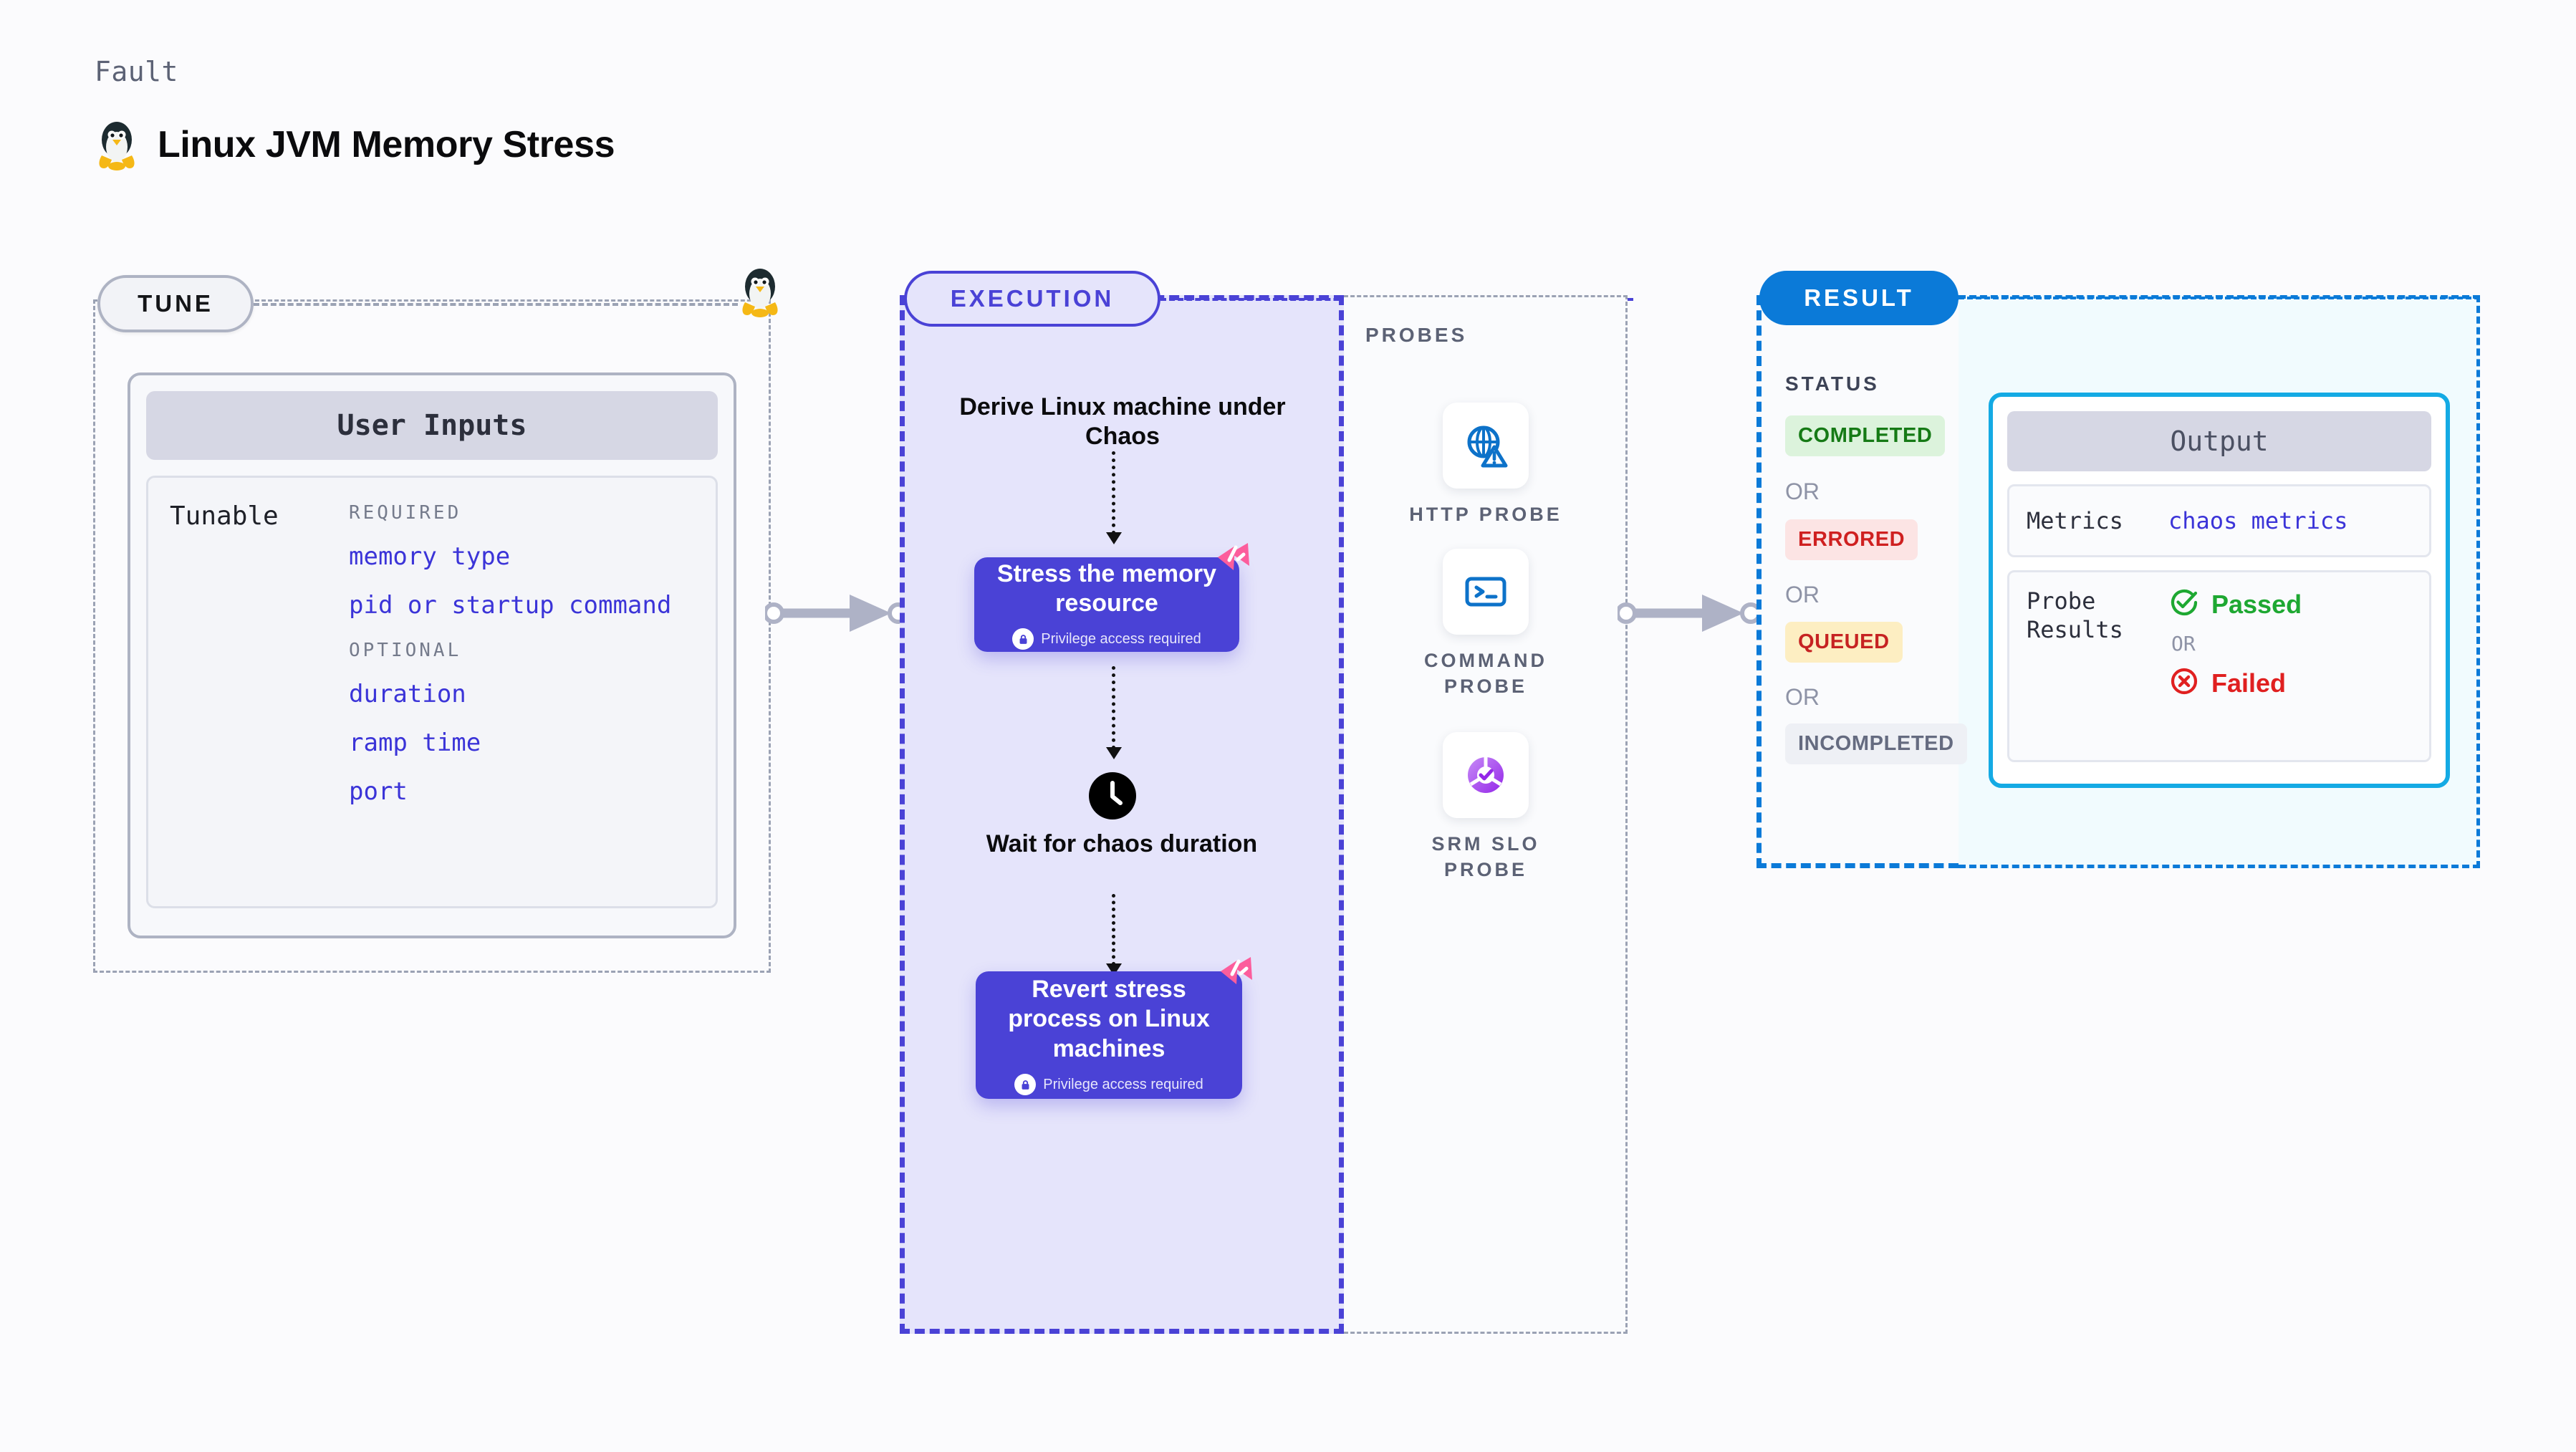  Describe the element at coordinates (521, 605) in the screenshot. I see `param-pid-or-startup-command: pid or startup command` at that location.